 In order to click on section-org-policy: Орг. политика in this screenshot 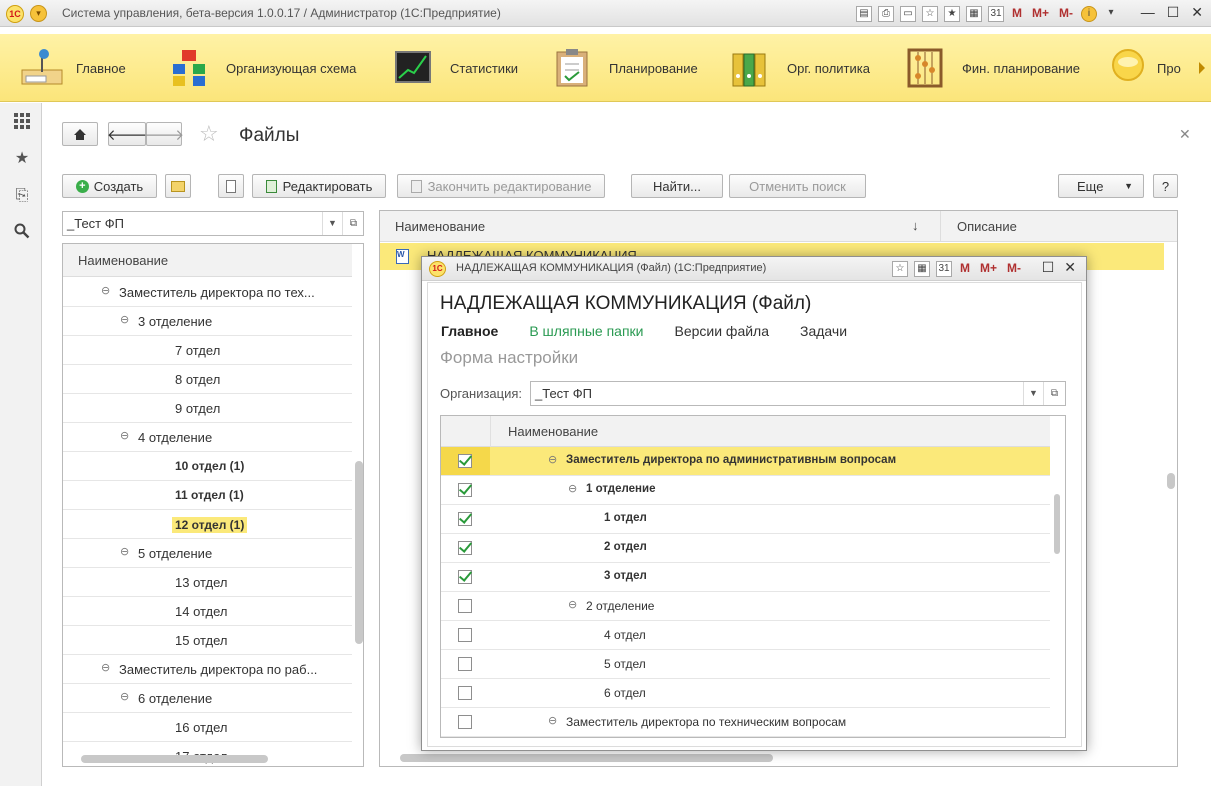, I will do `click(800, 68)`.